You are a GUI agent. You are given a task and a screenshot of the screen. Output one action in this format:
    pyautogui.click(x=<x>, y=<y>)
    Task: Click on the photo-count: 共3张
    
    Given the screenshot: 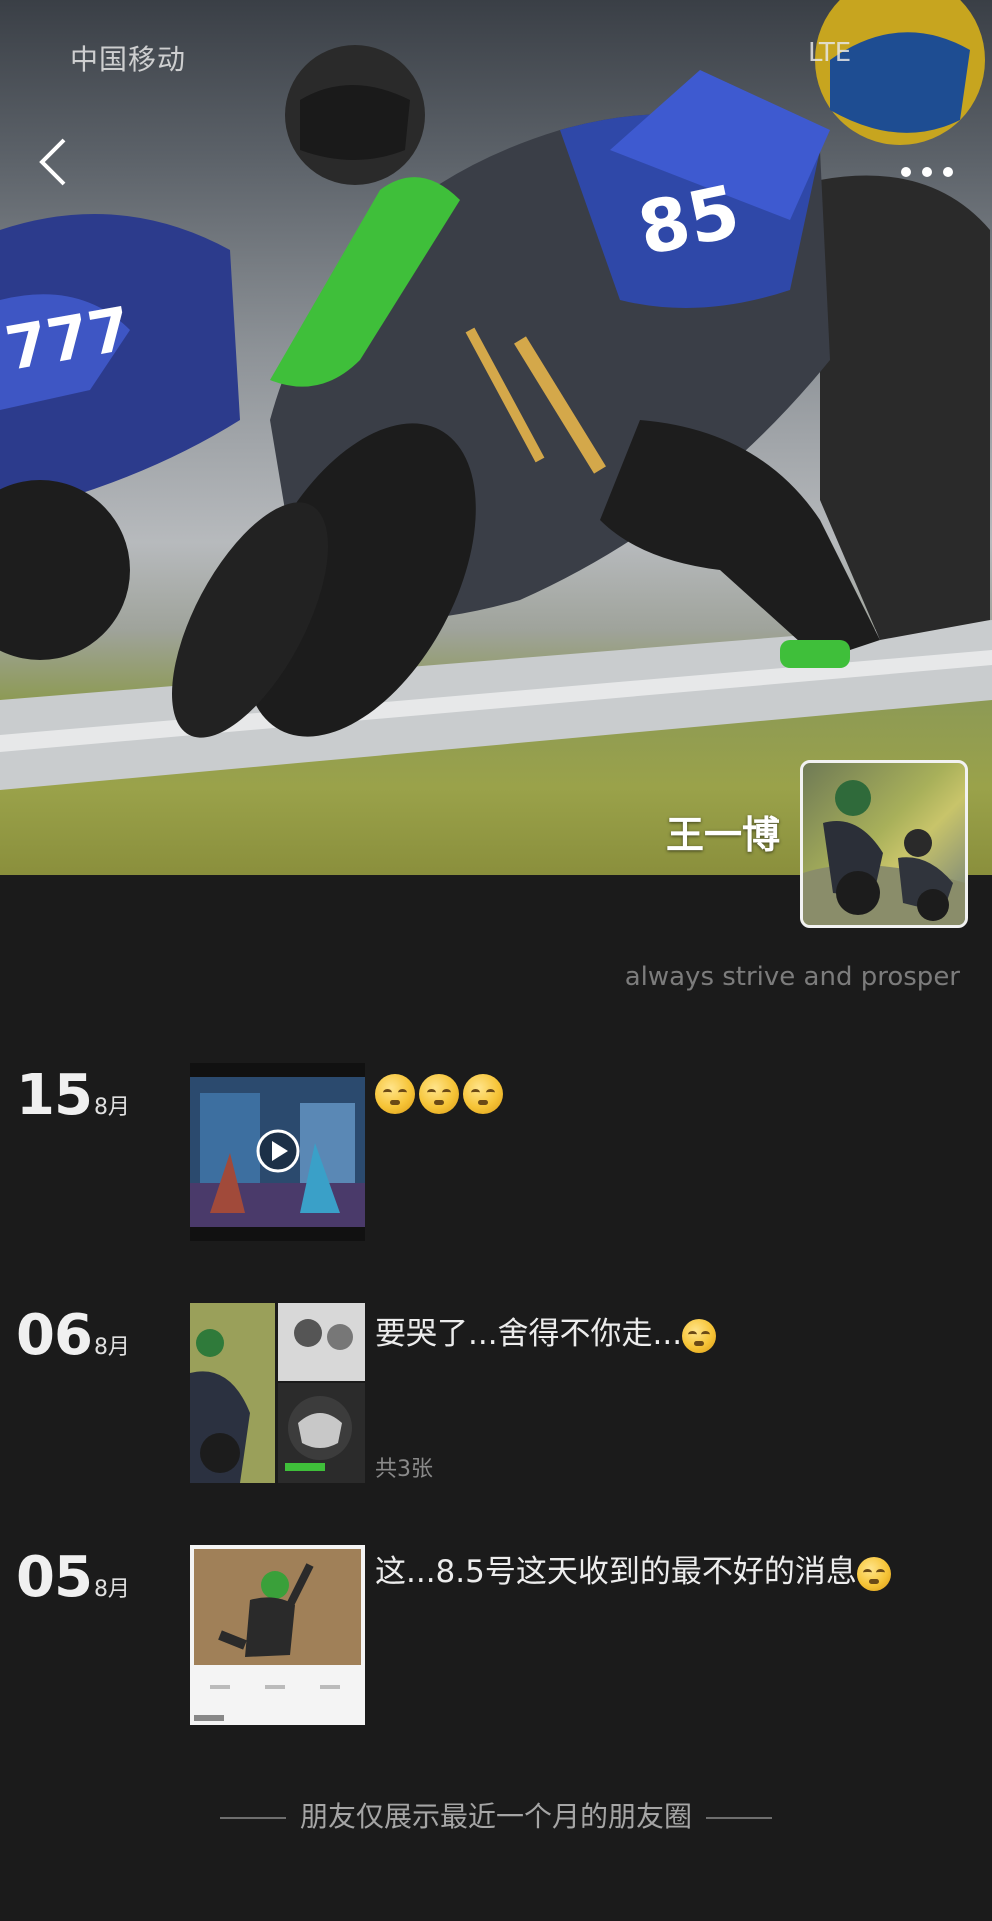 What is the action you would take?
    pyautogui.click(x=404, y=1469)
    